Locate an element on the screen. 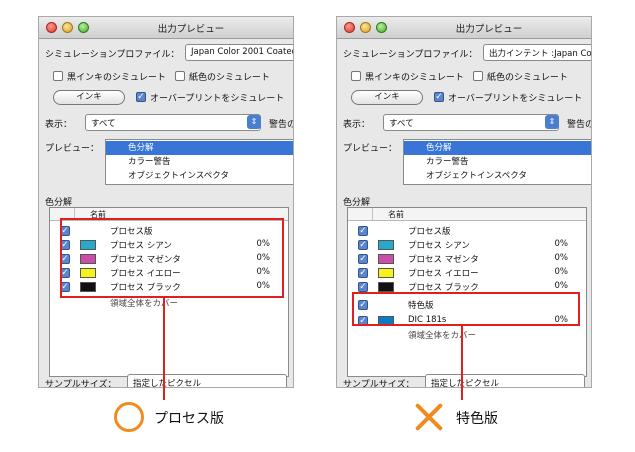 The height and width of the screenshot is (452, 635). callout-line-left is located at coordinates (164, 349).